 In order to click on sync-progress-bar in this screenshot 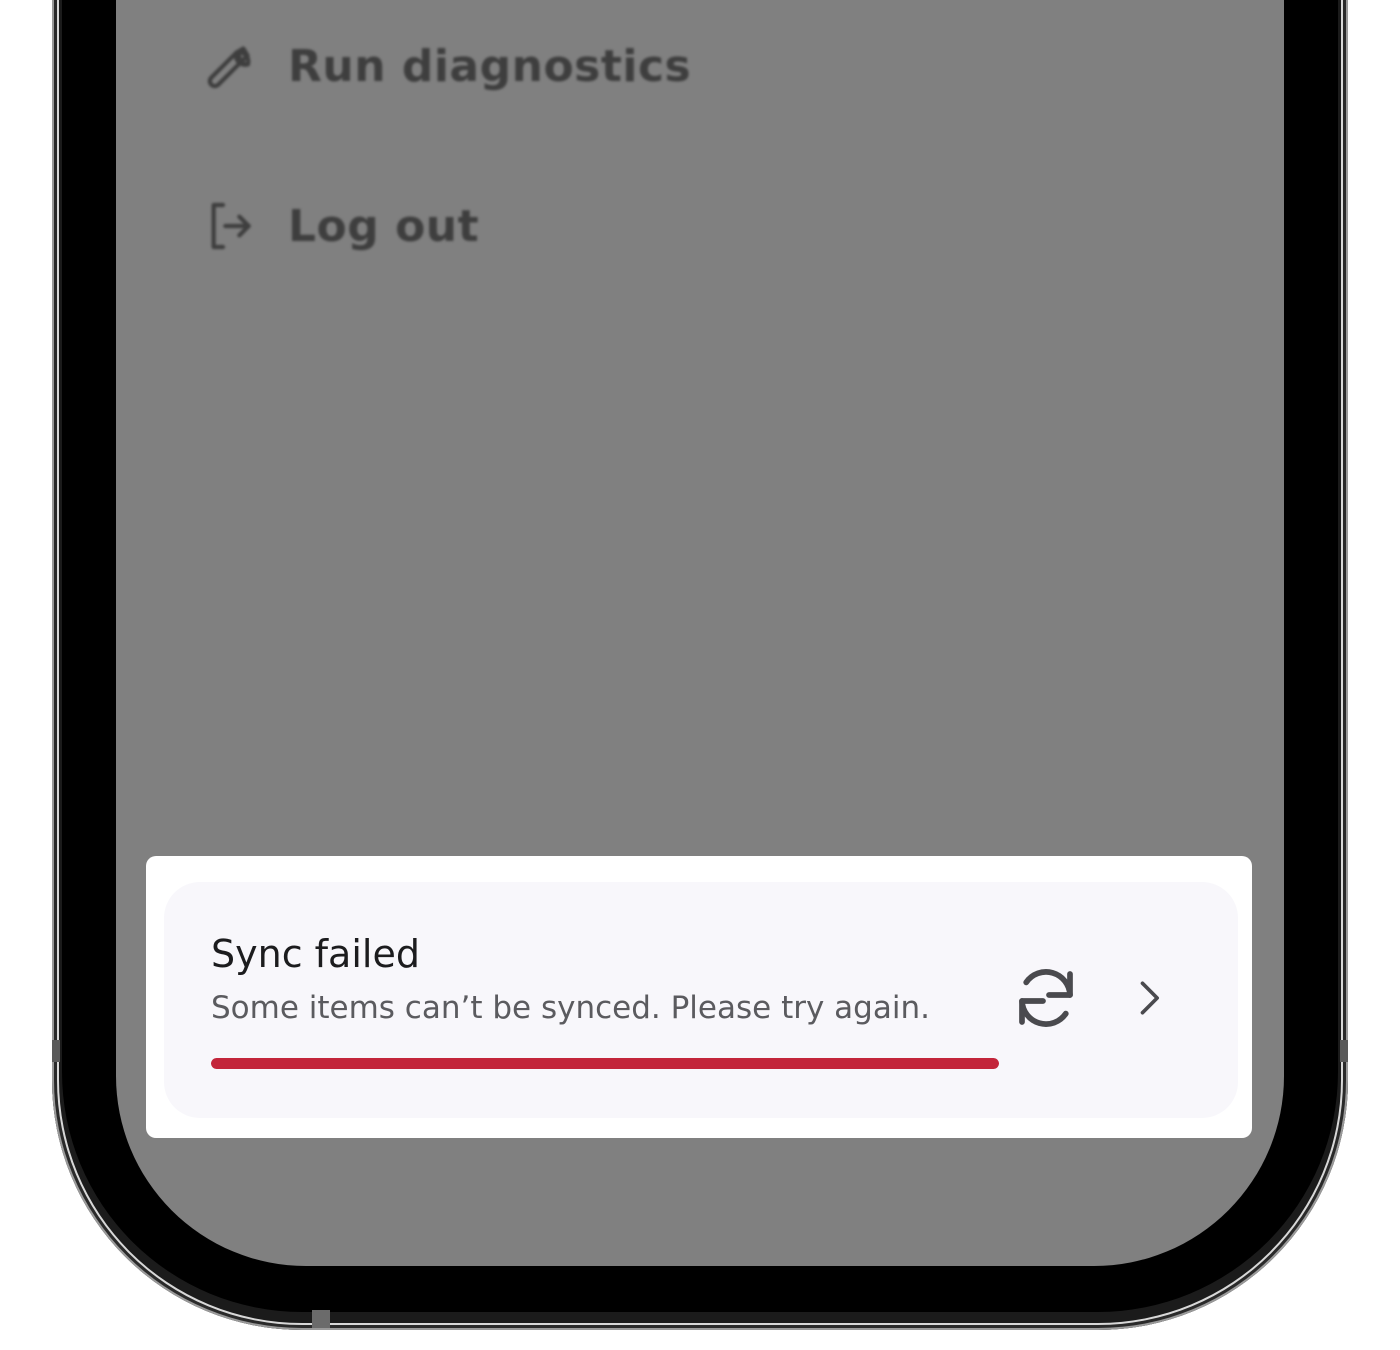, I will do `click(605, 1063)`.